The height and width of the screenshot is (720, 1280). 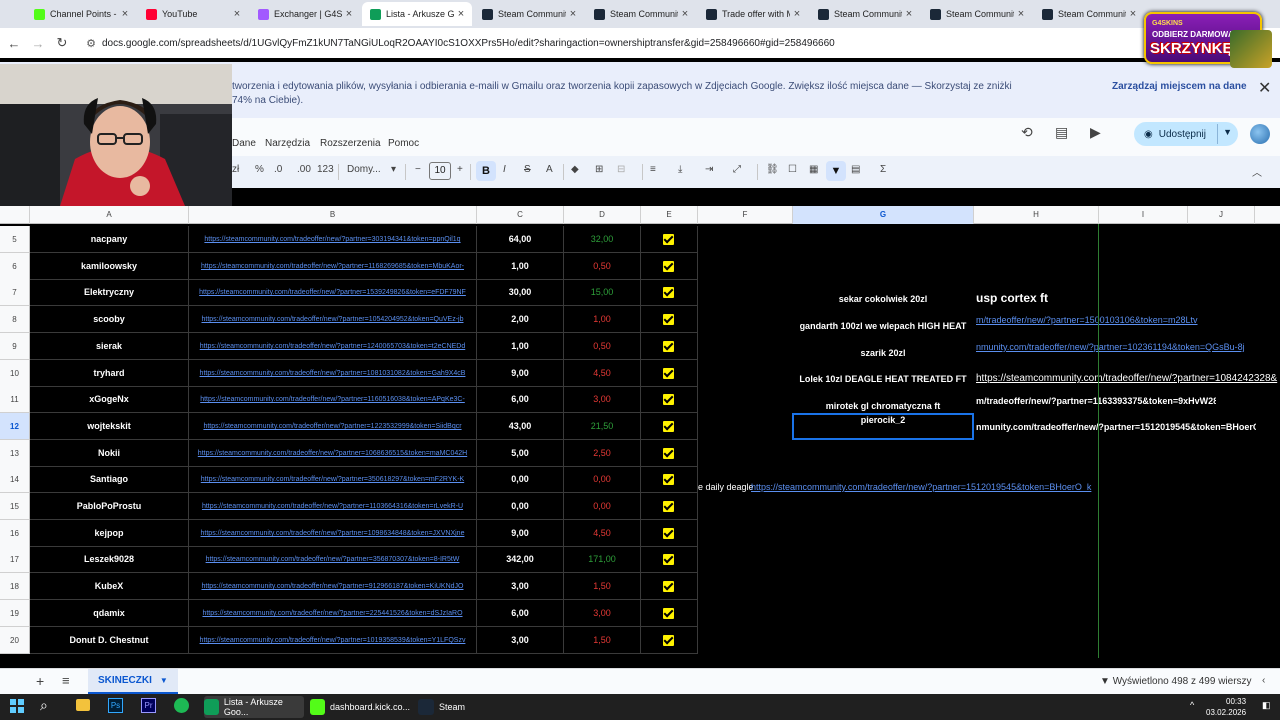 I want to click on name-cell: tryhard, so click(x=109, y=373).